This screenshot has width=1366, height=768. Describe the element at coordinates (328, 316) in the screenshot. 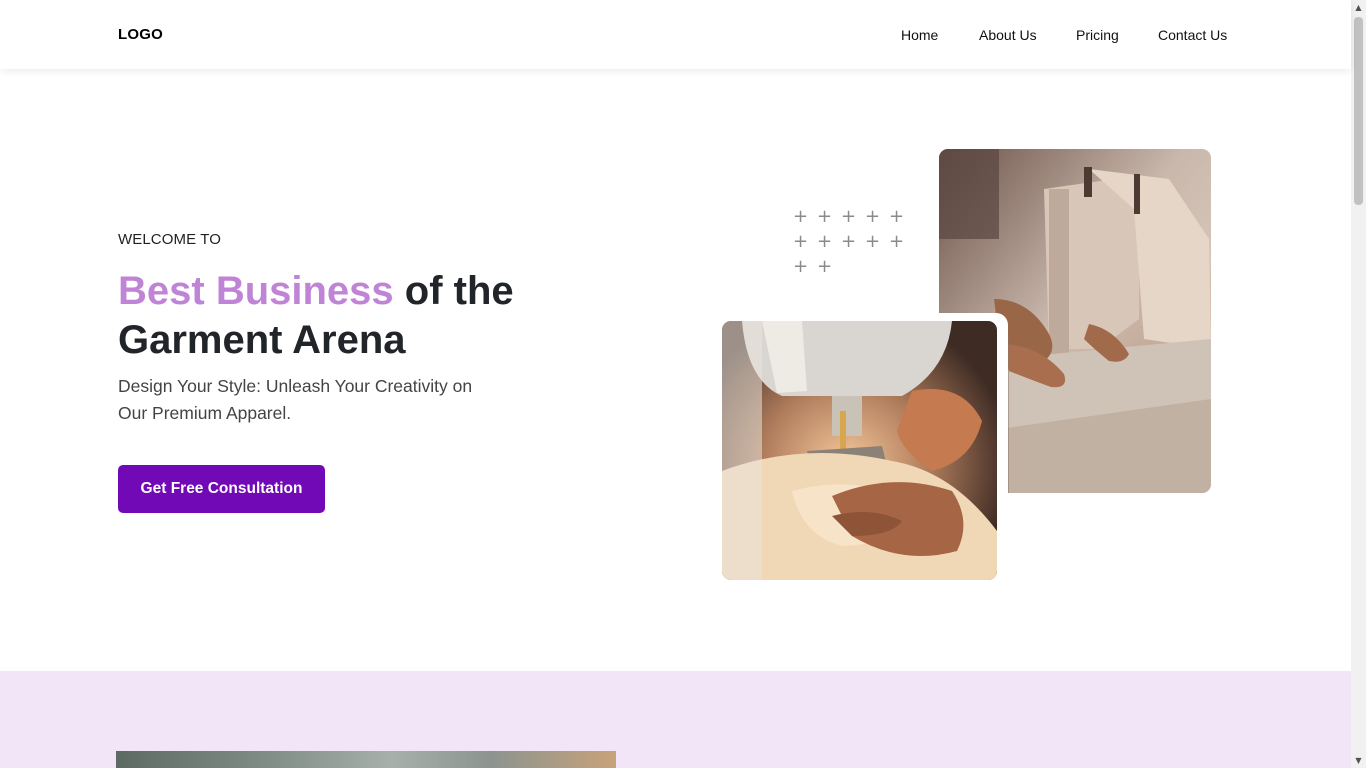

I see `hero-headline: Best Business of the Garment Arena` at that location.